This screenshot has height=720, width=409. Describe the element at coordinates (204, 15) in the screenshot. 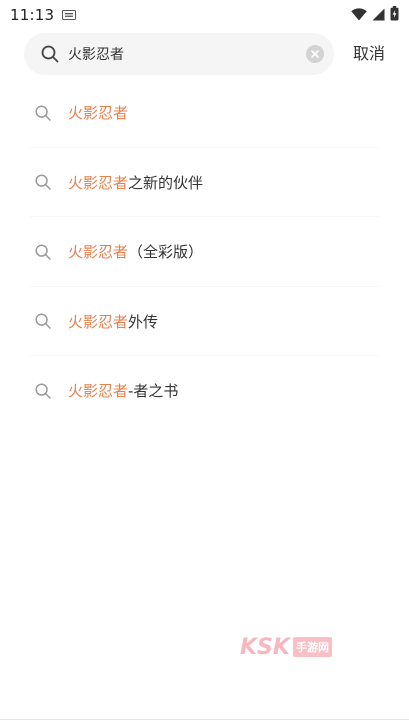

I see `status-bar: 11:13` at that location.